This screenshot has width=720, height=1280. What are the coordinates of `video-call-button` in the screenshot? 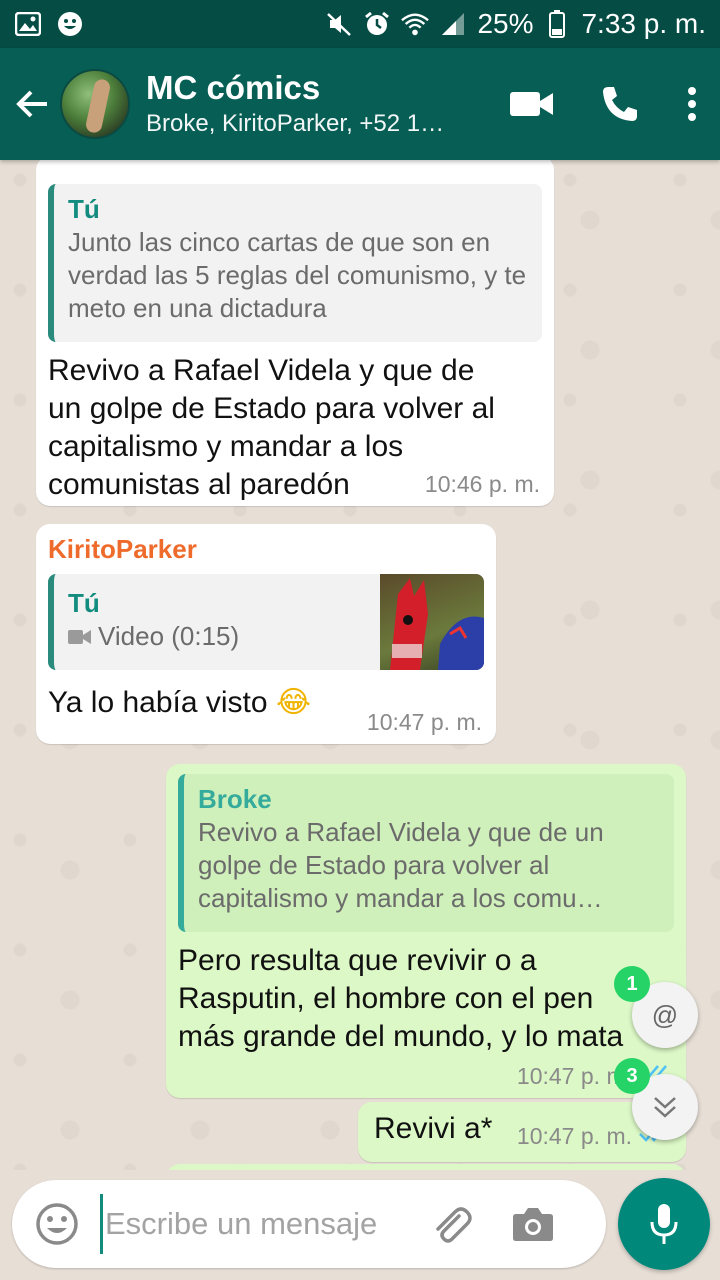 It's located at (532, 104).